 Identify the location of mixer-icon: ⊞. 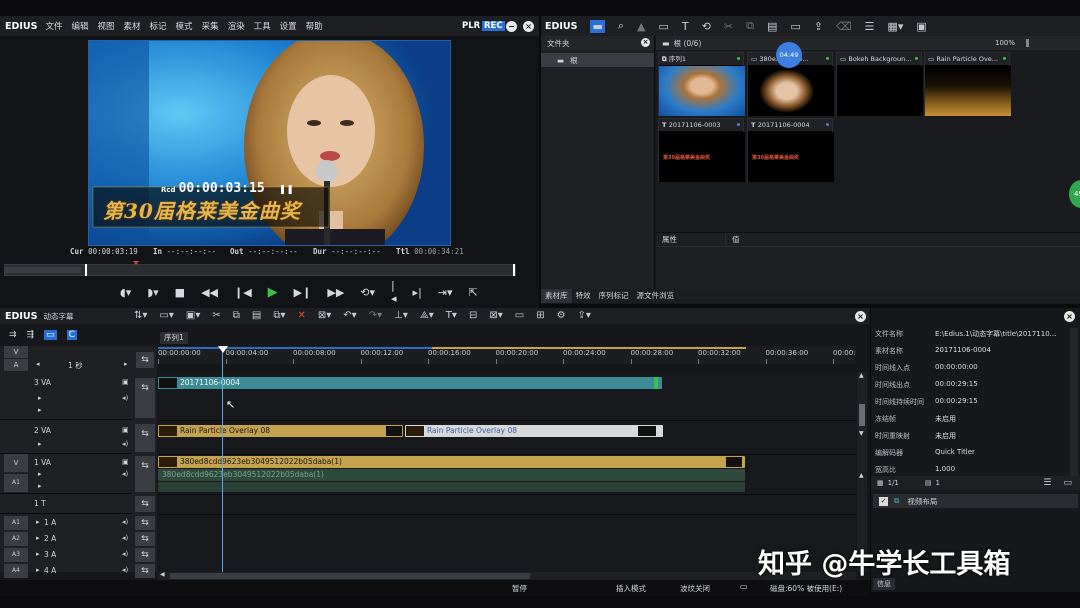
(540, 315).